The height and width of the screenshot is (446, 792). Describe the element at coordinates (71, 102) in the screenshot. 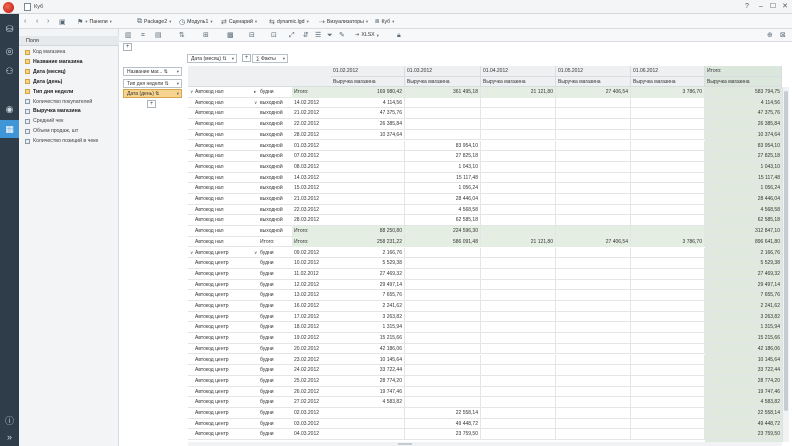

I see `field-item: Количество покупателей` at that location.